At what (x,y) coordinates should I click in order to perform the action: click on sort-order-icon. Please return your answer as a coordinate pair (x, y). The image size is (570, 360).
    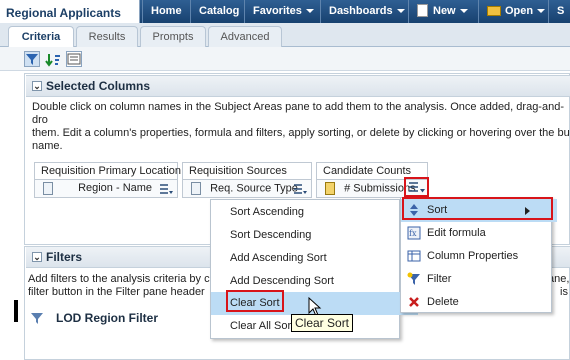
    Looking at the image, I should click on (52, 59).